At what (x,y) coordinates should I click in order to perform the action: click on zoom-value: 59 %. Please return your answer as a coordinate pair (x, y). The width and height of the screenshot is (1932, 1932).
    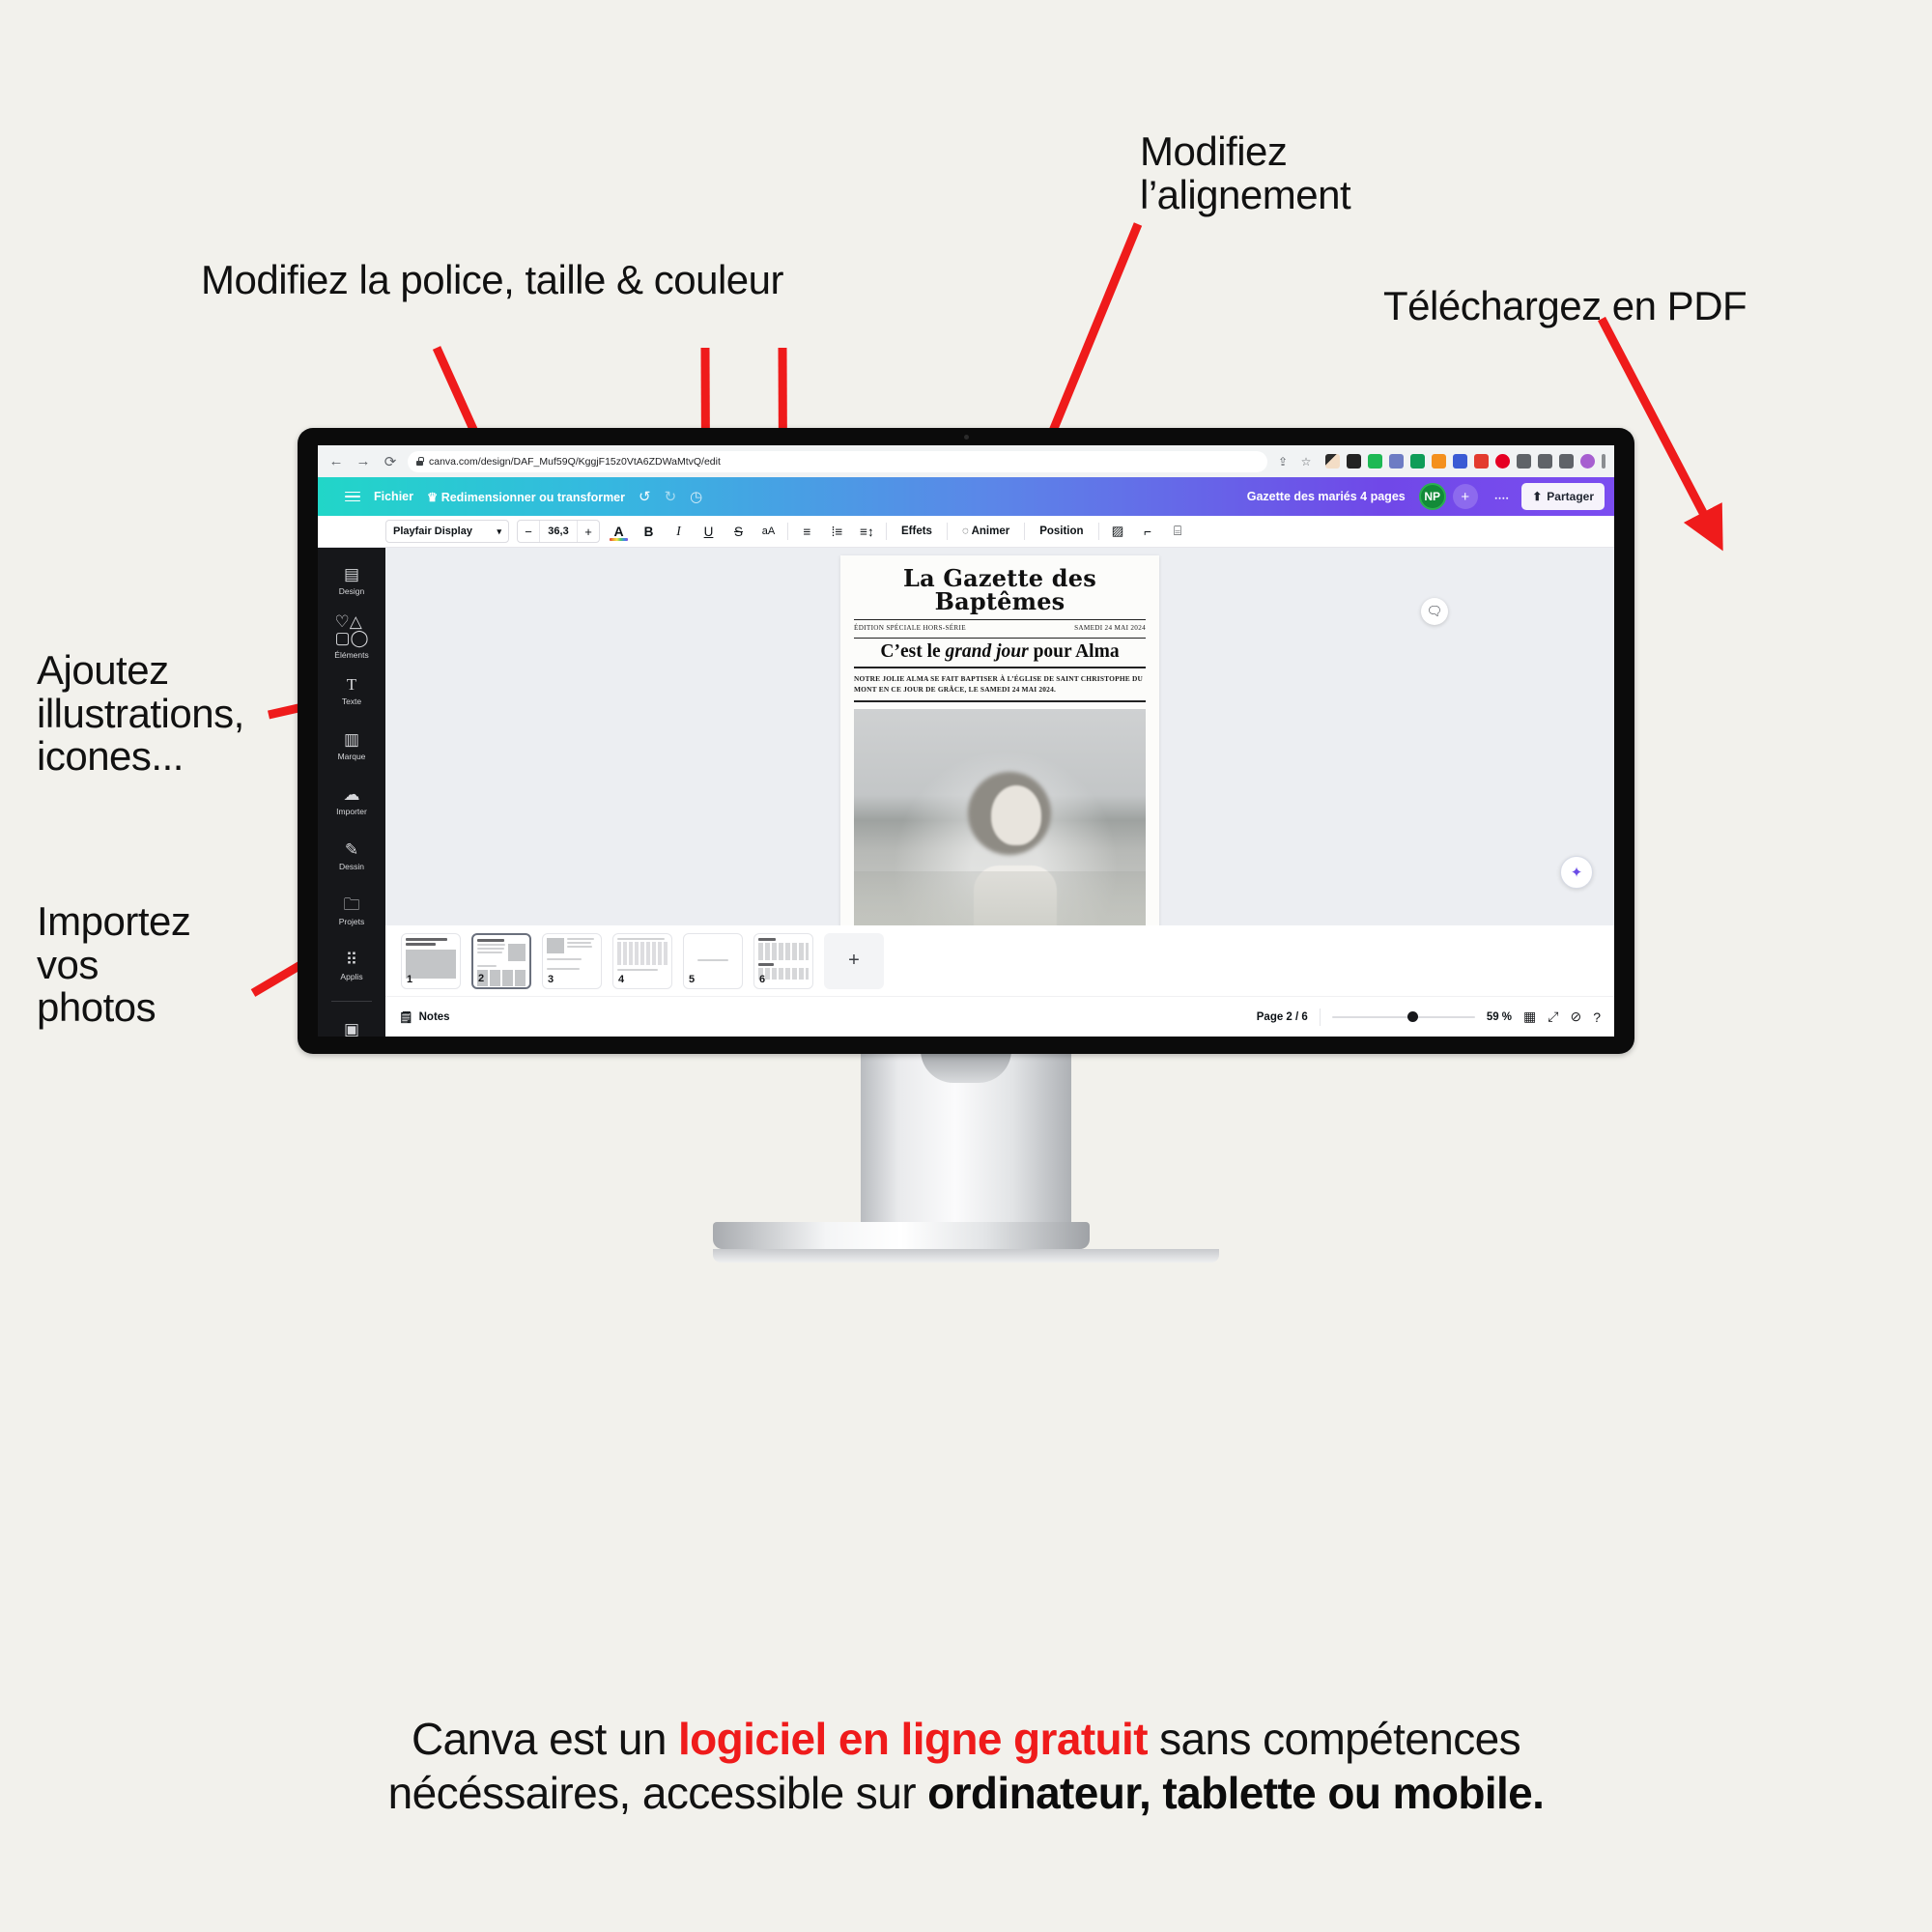
    Looking at the image, I should click on (1499, 1017).